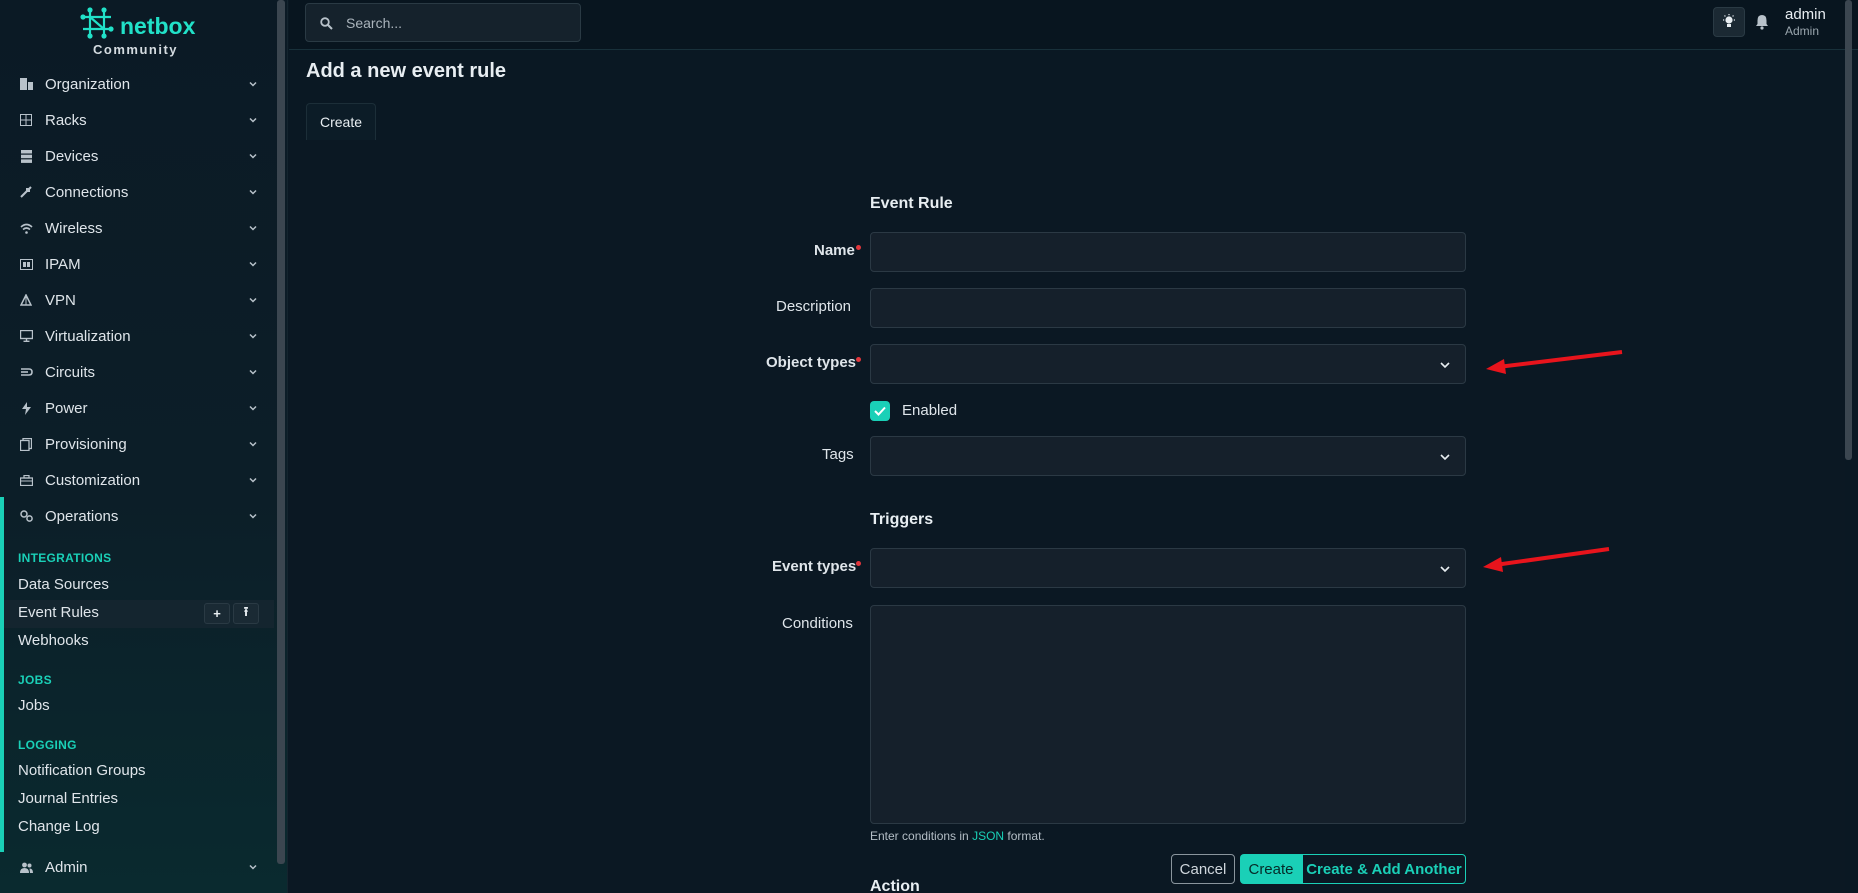 Image resolution: width=1858 pixels, height=893 pixels. Describe the element at coordinates (53, 640) in the screenshot. I see `sidebar-item-webhooks: Webhooks` at that location.